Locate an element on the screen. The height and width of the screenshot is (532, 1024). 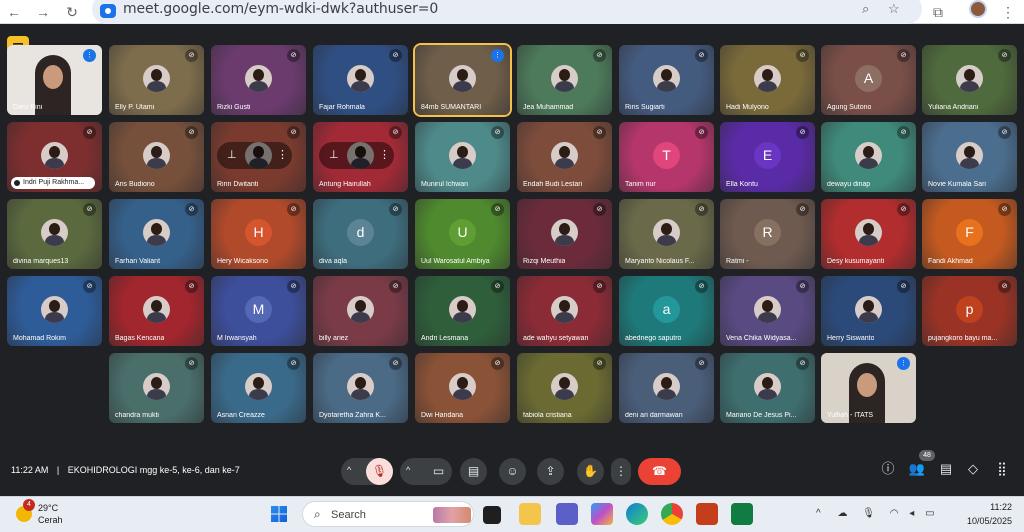
participant-tile: ⊘ Elly P. Utami is located at coordinates (156, 80).